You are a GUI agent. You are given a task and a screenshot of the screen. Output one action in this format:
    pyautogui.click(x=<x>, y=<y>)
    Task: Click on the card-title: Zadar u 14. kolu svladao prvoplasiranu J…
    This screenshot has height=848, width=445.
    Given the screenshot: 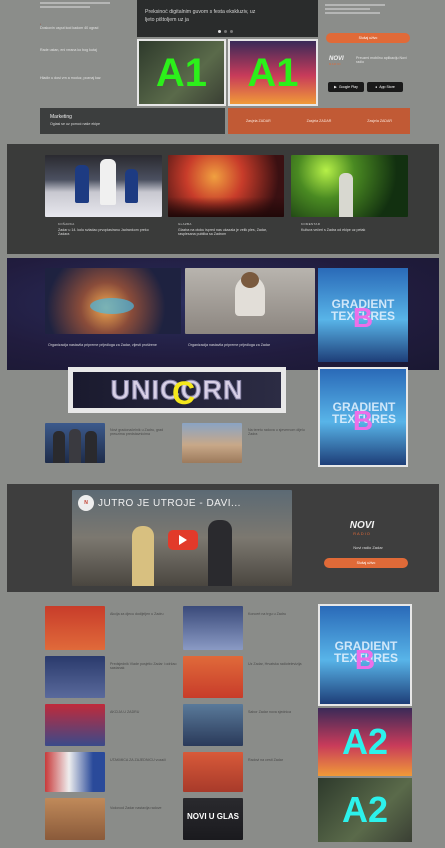 What is the action you would take?
    pyautogui.click(x=108, y=232)
    